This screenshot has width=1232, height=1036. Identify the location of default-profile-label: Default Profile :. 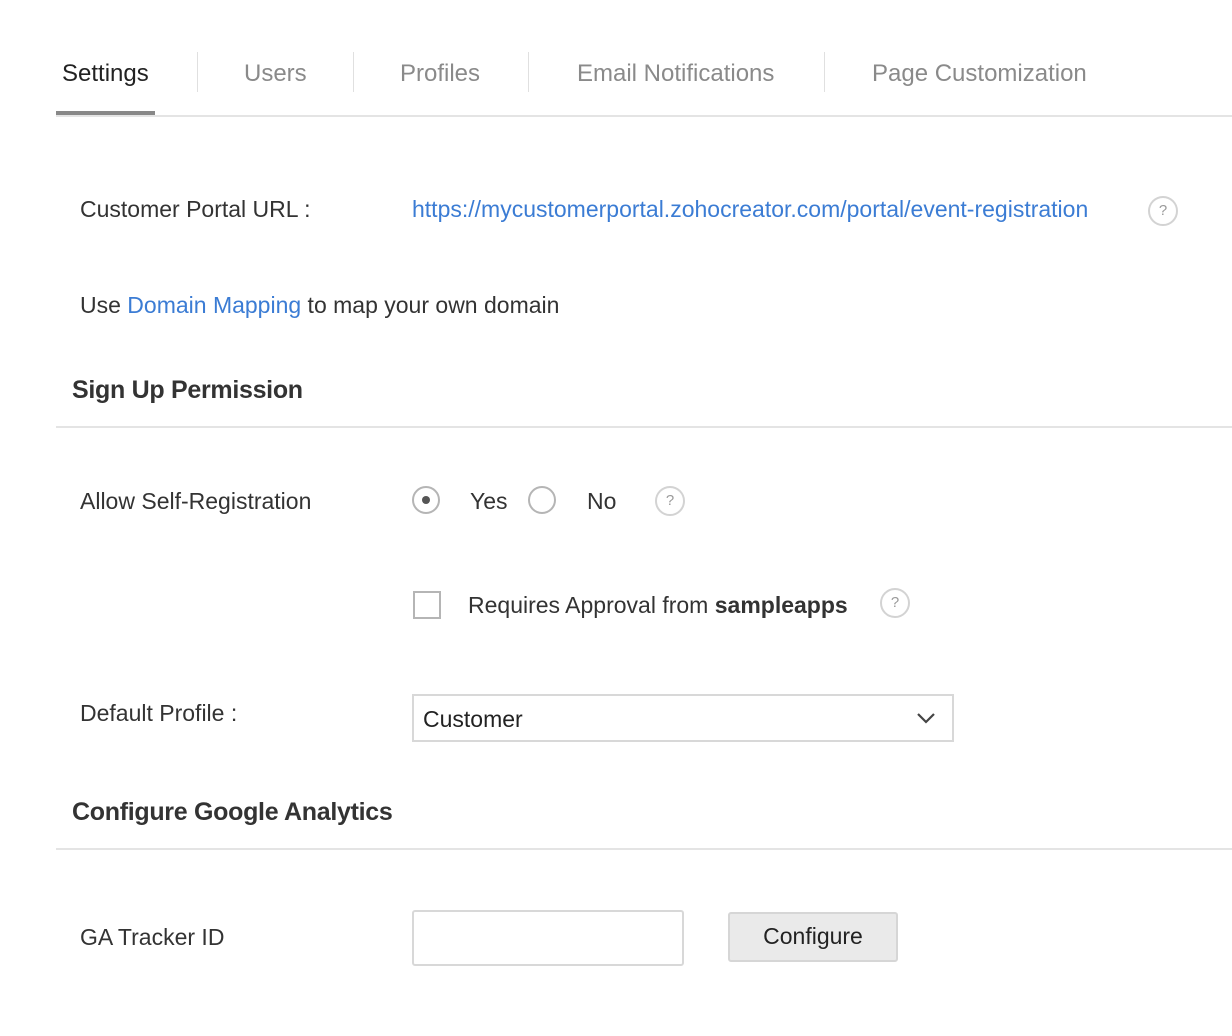
(159, 713).